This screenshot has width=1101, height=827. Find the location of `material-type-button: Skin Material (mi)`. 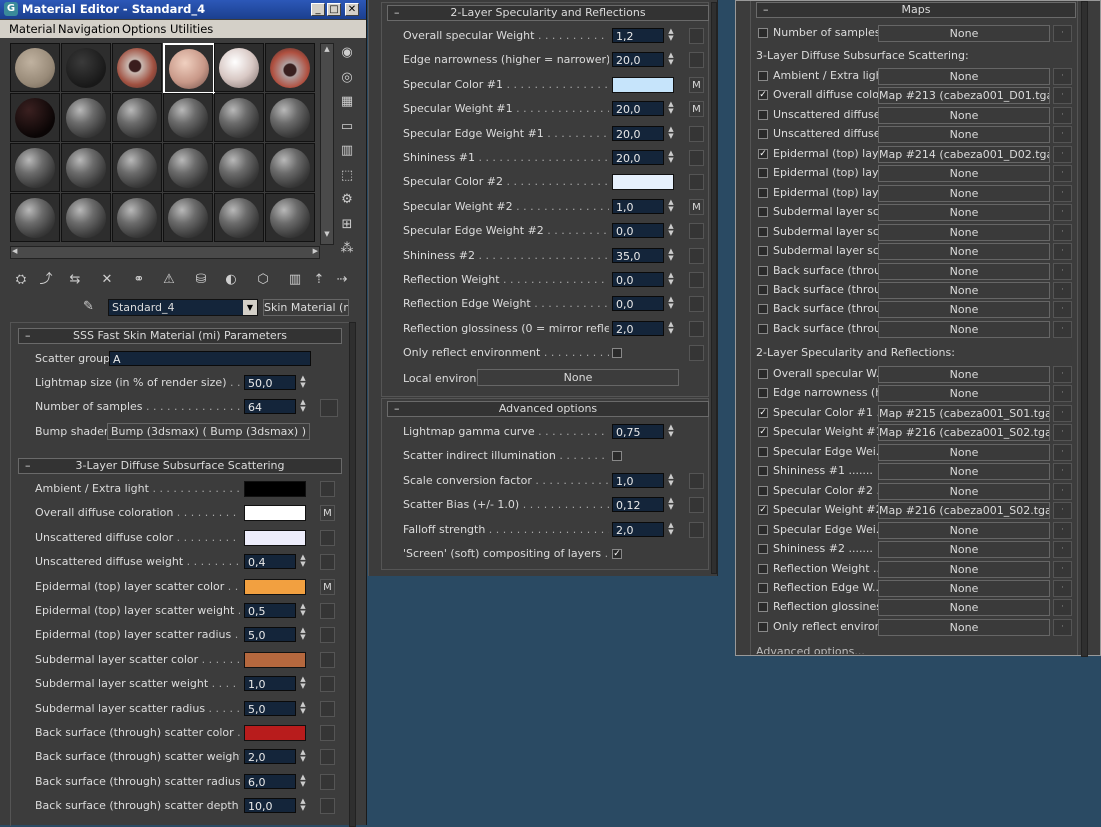

material-type-button: Skin Material (mi) is located at coordinates (306, 307).